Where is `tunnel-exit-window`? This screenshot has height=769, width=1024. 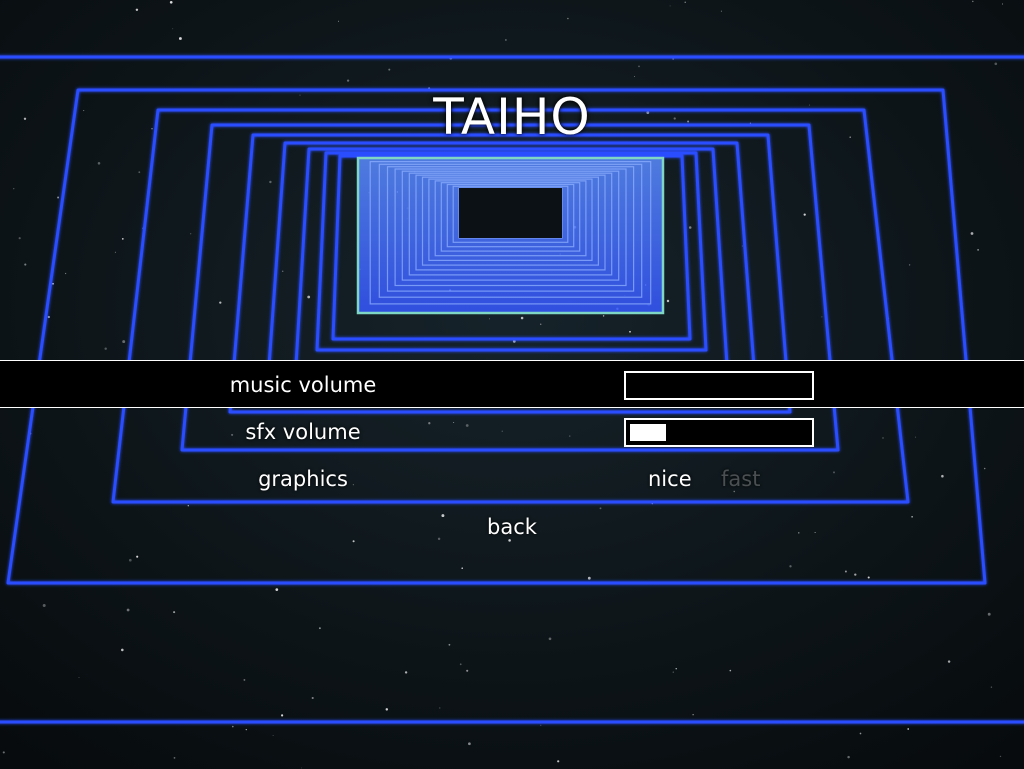 tunnel-exit-window is located at coordinates (510, 213).